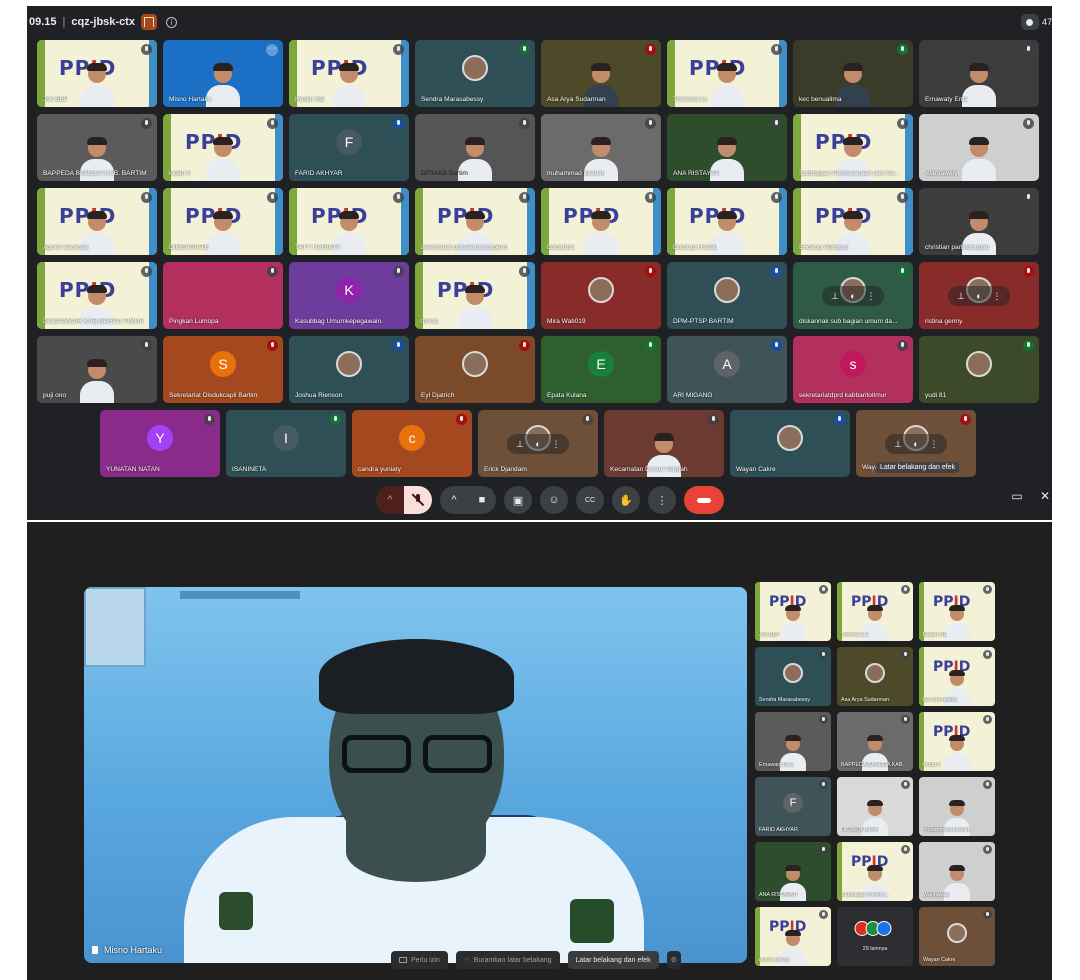 The image size is (1080, 980). What do you see at coordinates (223, 369) in the screenshot?
I see `participant-tile: S Sekretariat Disdukcapil Bartim` at bounding box center [223, 369].